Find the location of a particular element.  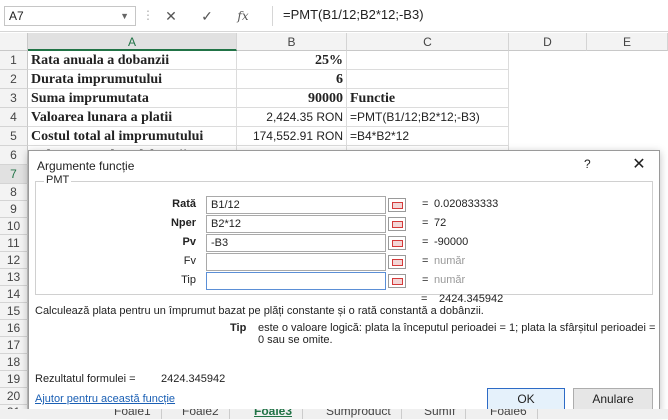

sheet-tab: Foaie2 is located at coordinates (201, 414).